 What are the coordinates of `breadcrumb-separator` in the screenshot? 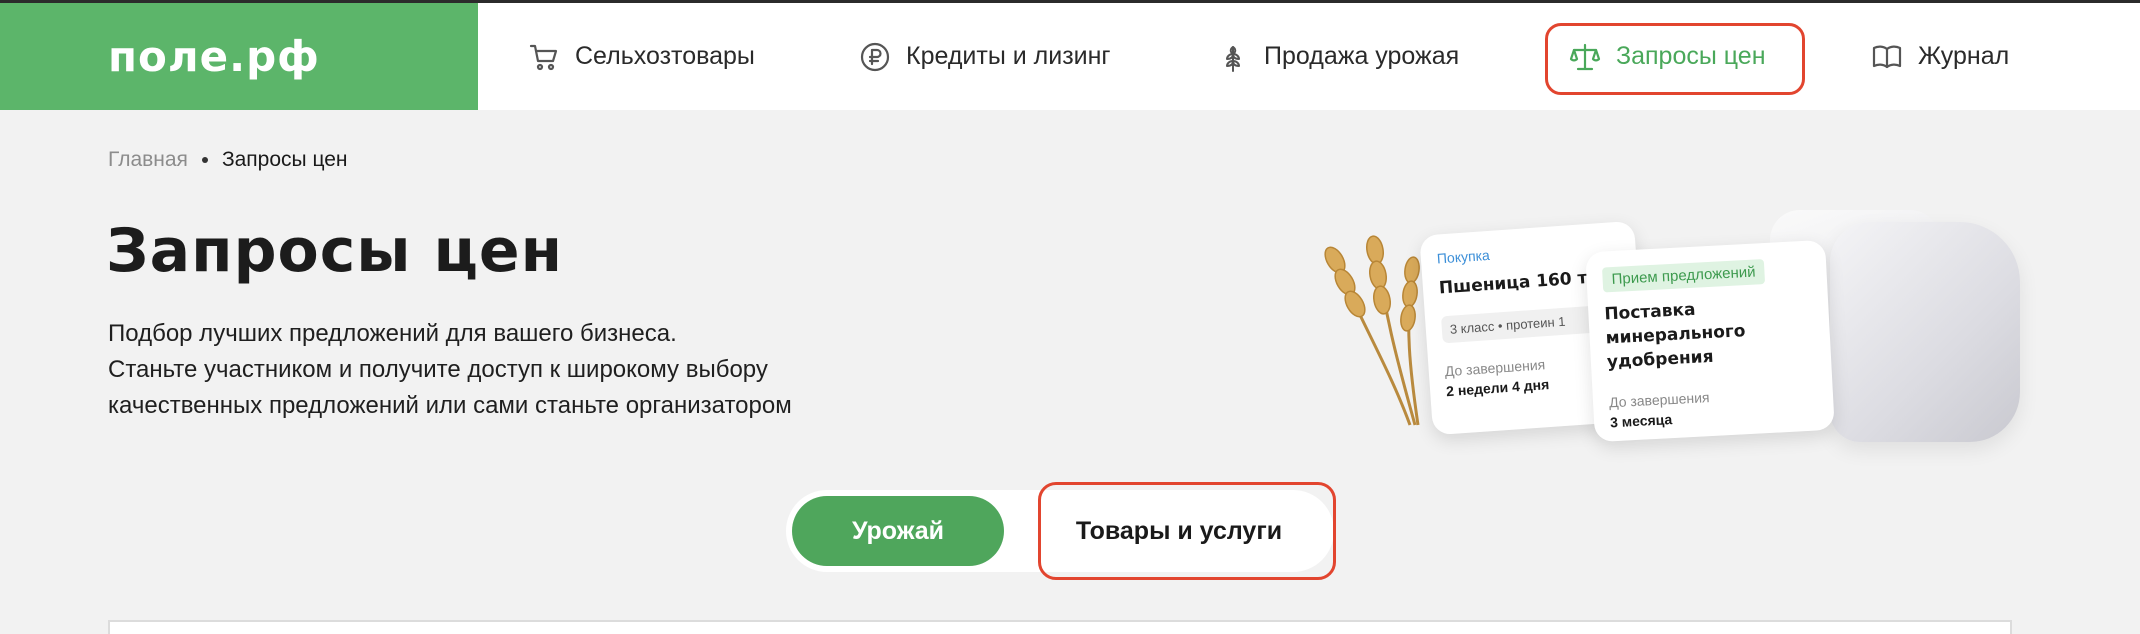 It's located at (204, 160).